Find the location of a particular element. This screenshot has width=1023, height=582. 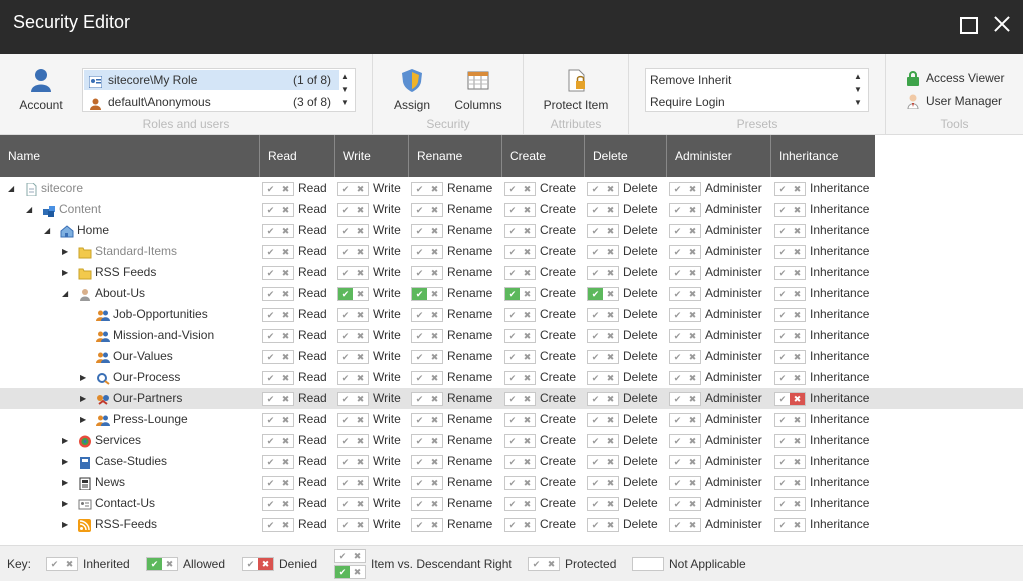

preset-remove-inherit: Remove Inherit is located at coordinates (690, 80).